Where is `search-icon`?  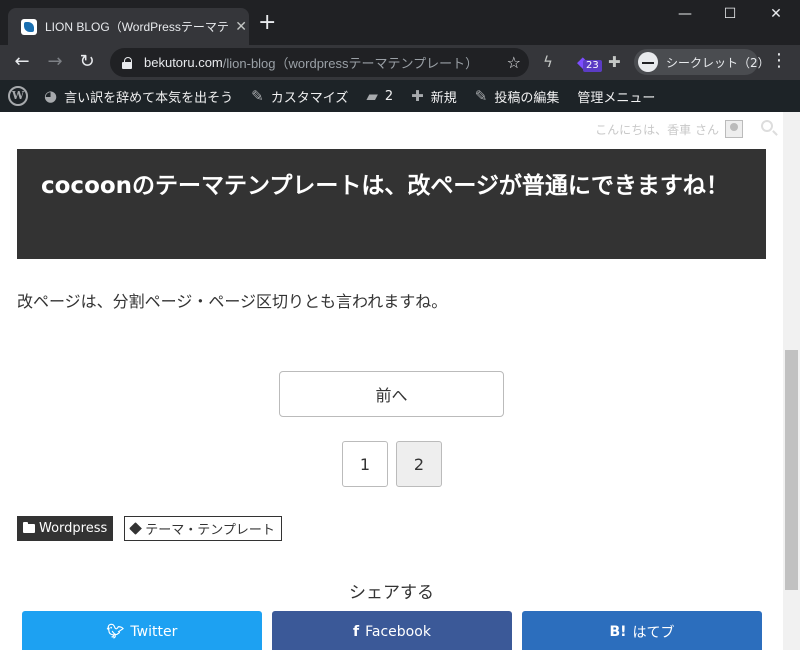 search-icon is located at coordinates (767, 126).